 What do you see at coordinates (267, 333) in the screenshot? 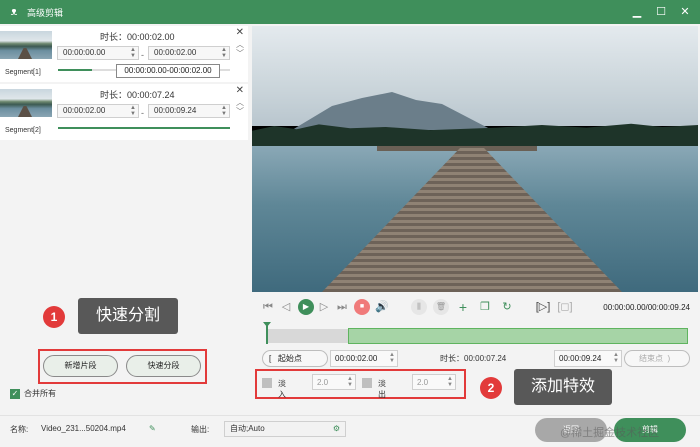
I see `playhead` at bounding box center [267, 333].